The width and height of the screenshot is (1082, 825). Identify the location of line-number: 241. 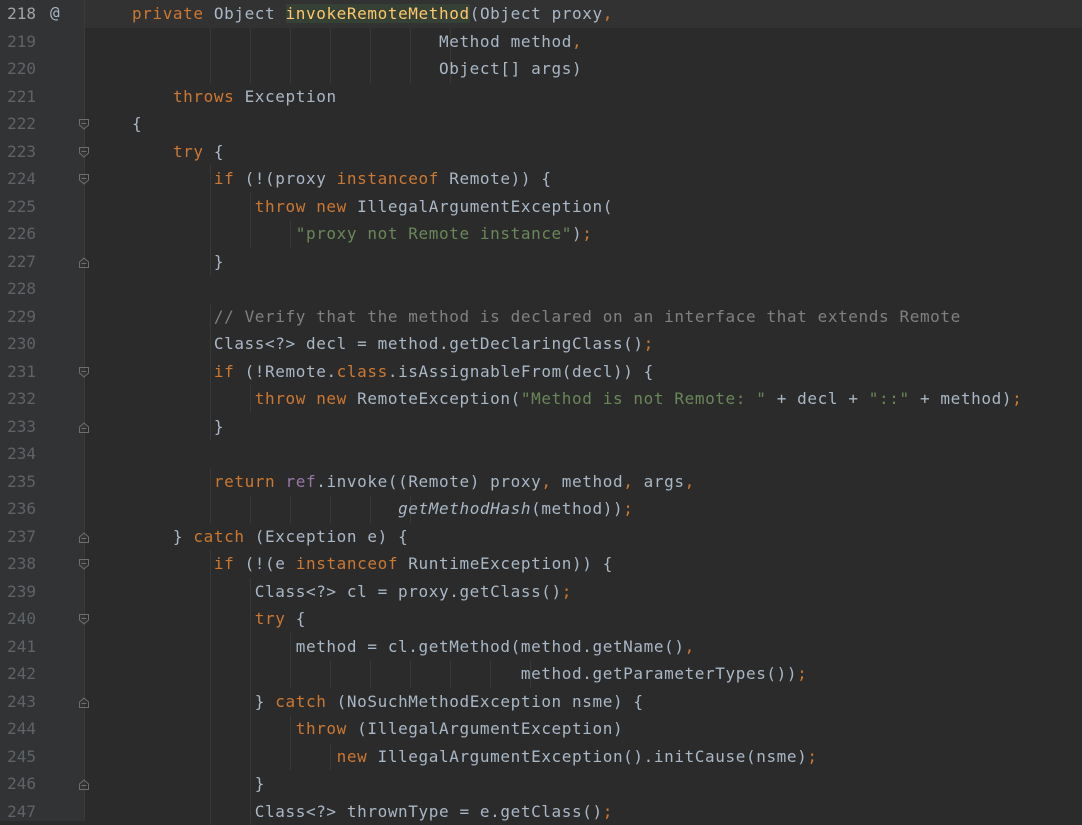
(18, 647).